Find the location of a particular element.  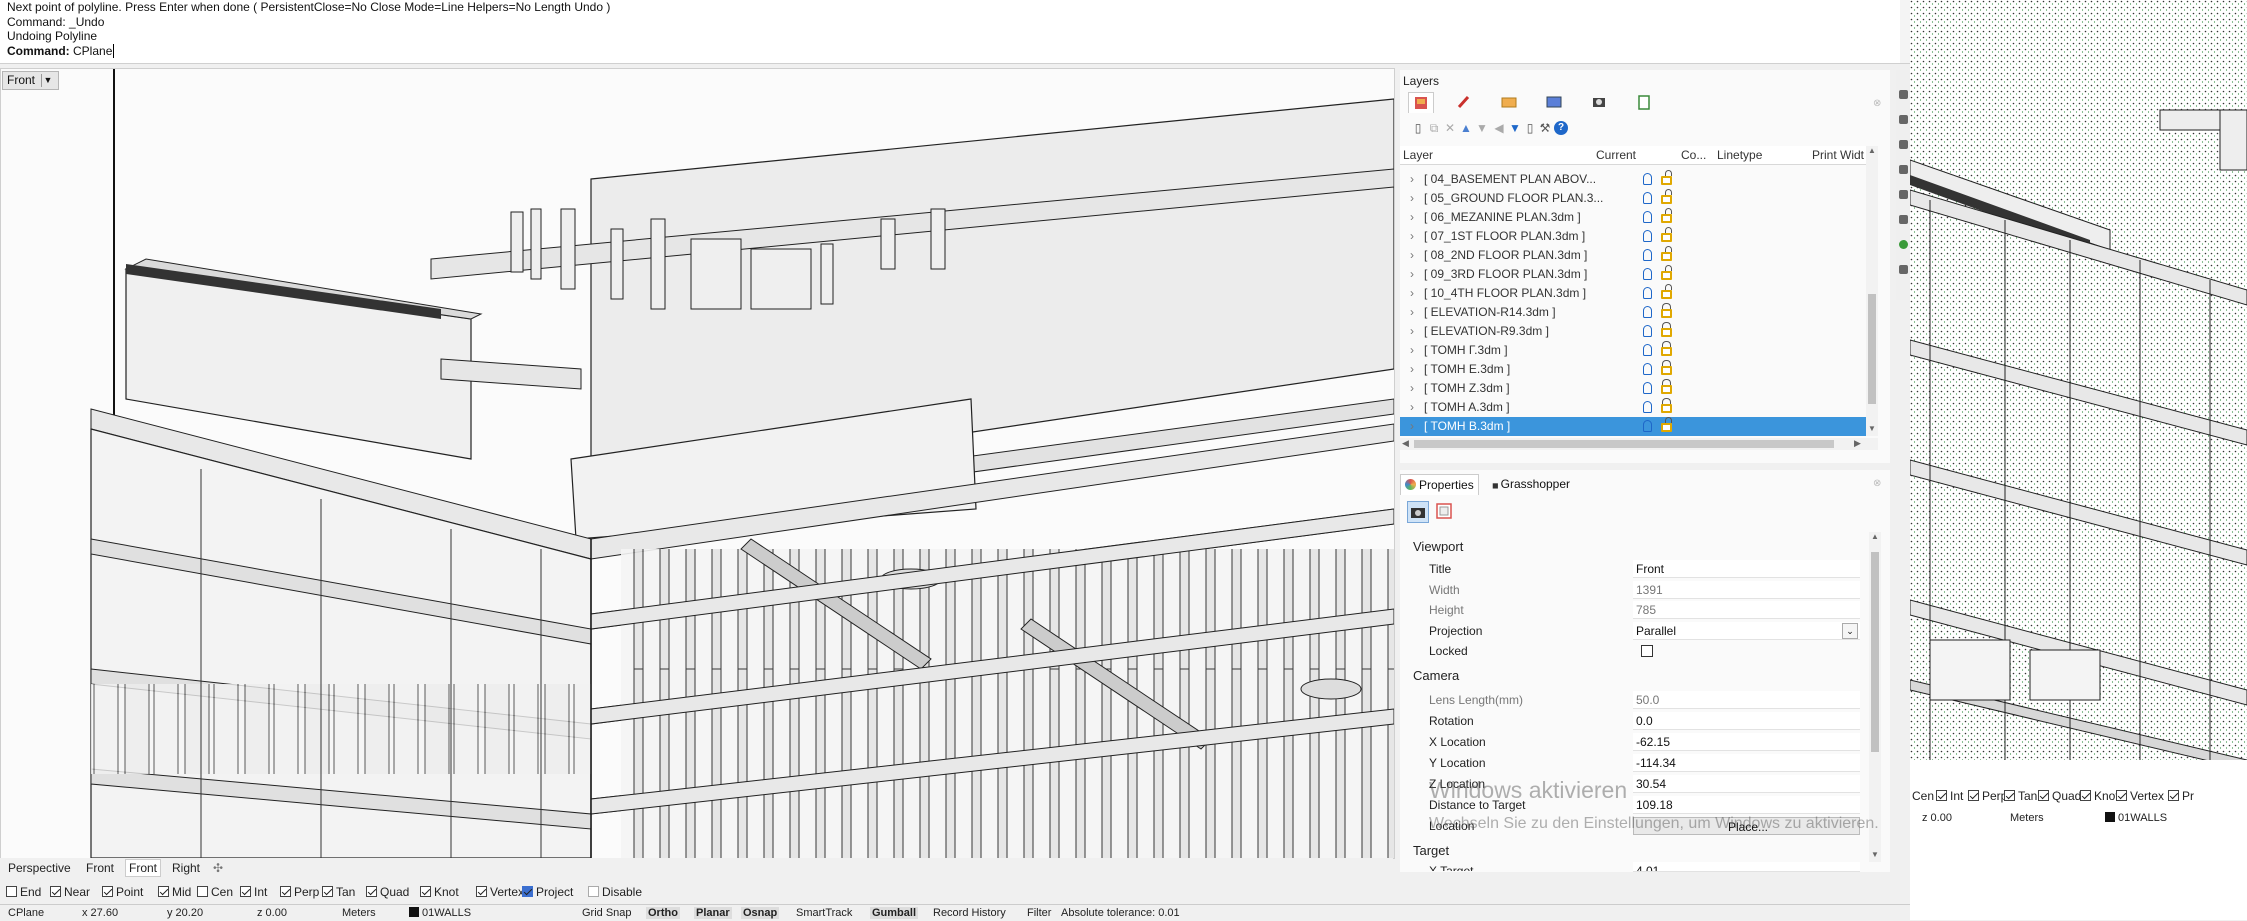

command-prompt: Command: CPlane is located at coordinates (61, 51).